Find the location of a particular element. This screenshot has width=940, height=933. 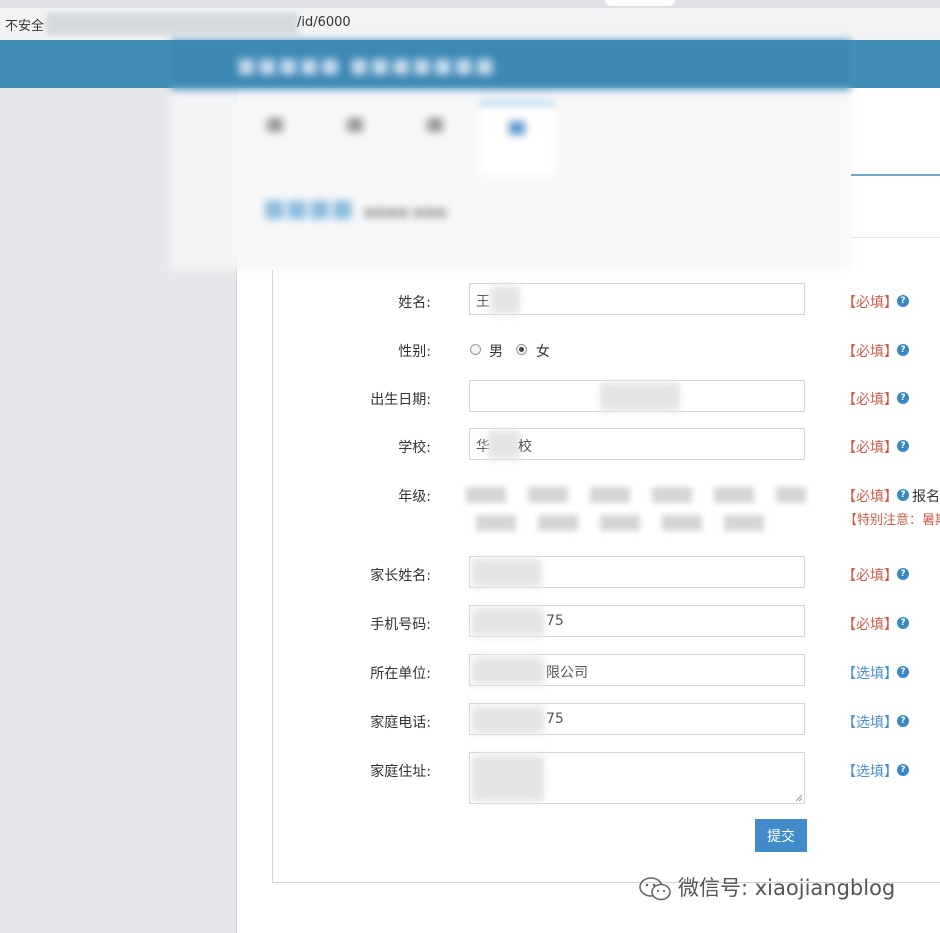

url-blurred is located at coordinates (172, 24).